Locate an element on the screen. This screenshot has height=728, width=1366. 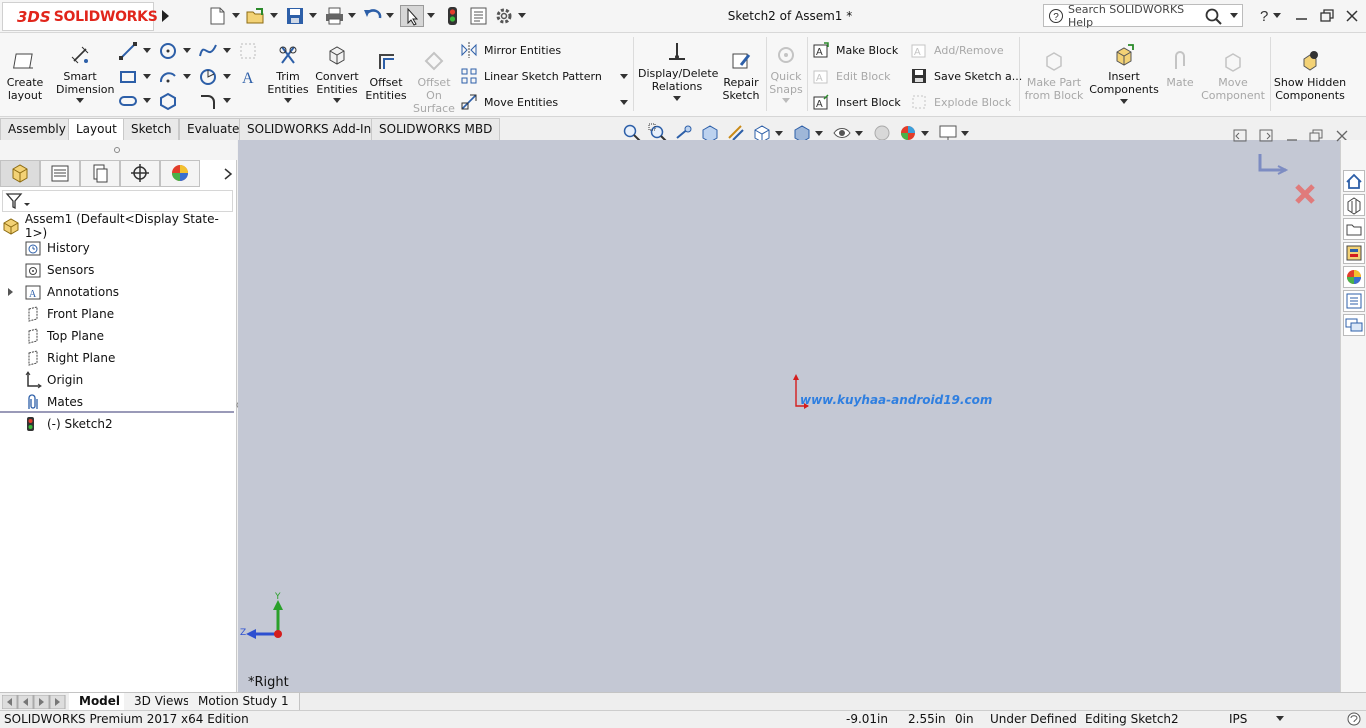
insert-block-button: A Insert Block is located at coordinates (856, 102).